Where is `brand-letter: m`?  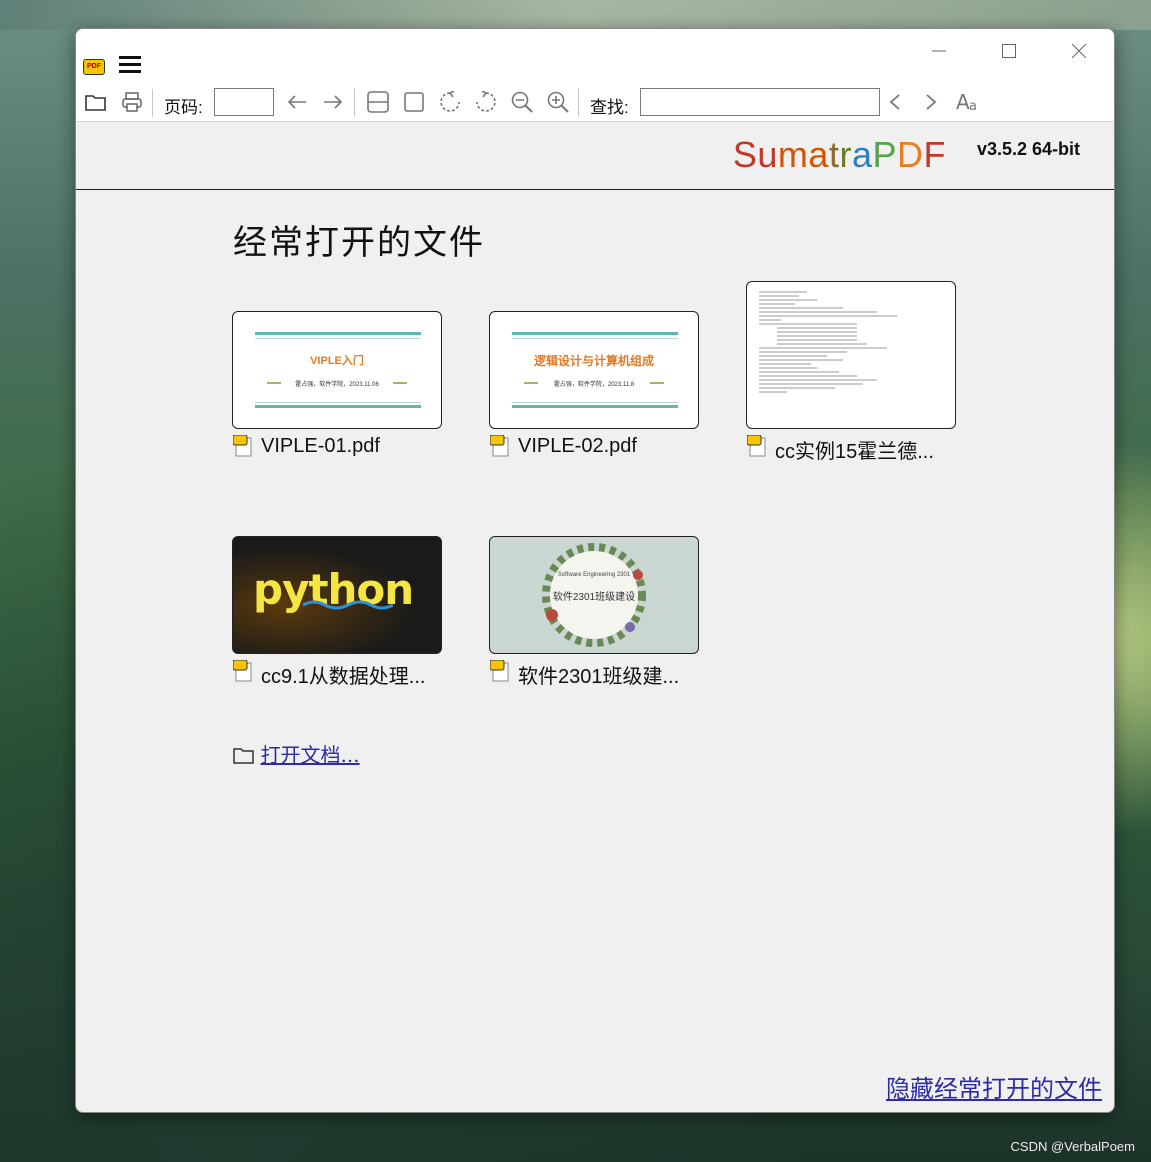
brand-letter: m is located at coordinates (793, 154).